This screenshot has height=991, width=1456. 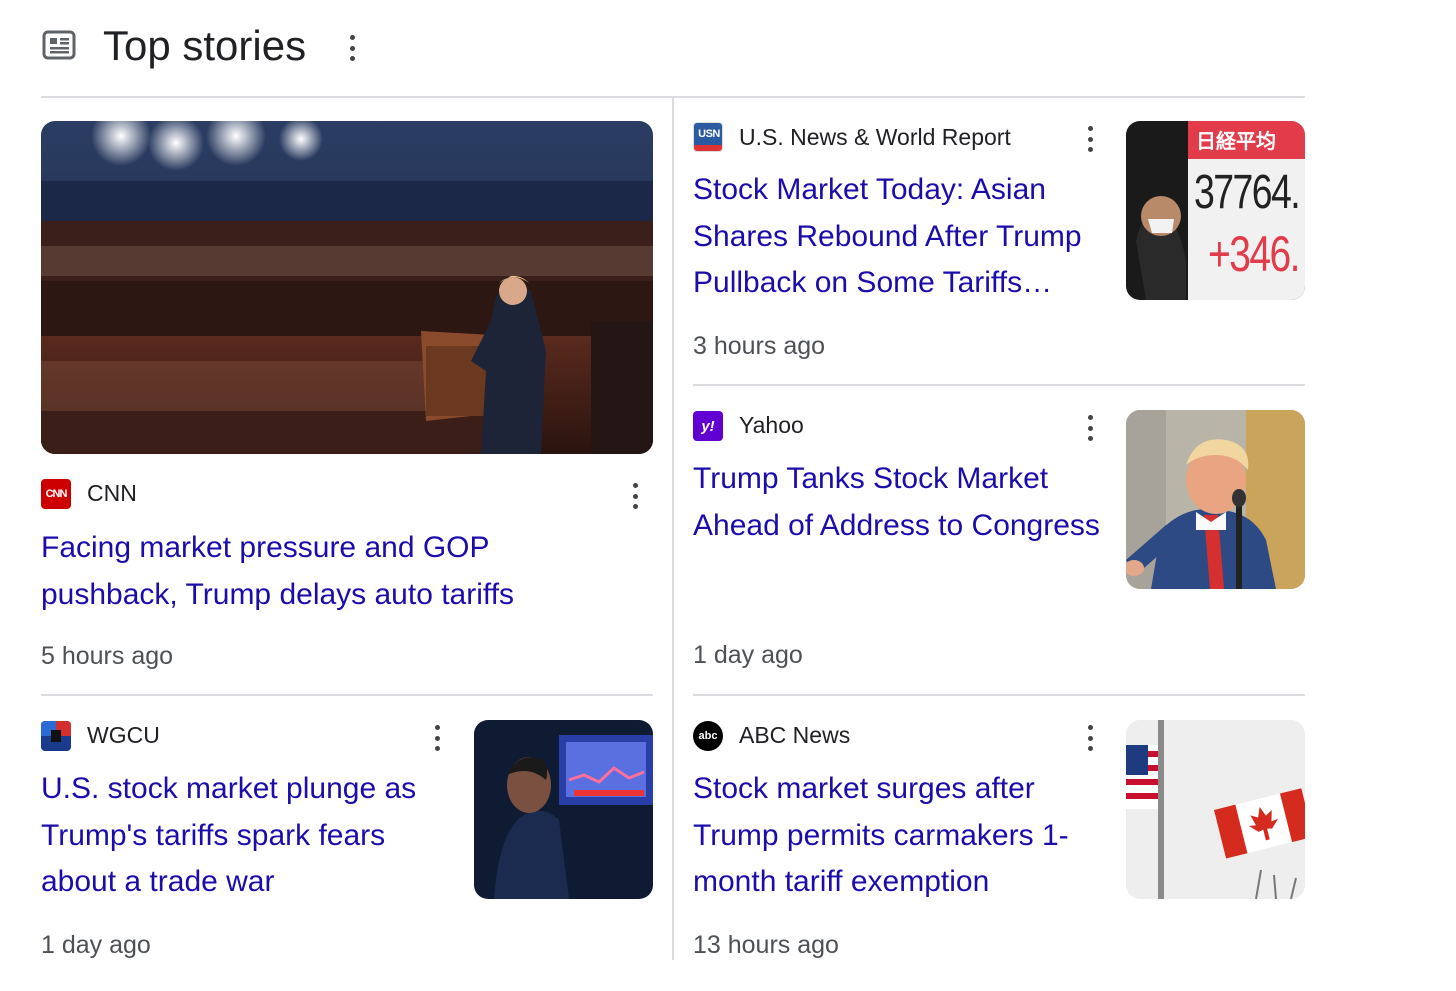 What do you see at coordinates (107, 656) in the screenshot?
I see `story-time: 5 hours ago` at bounding box center [107, 656].